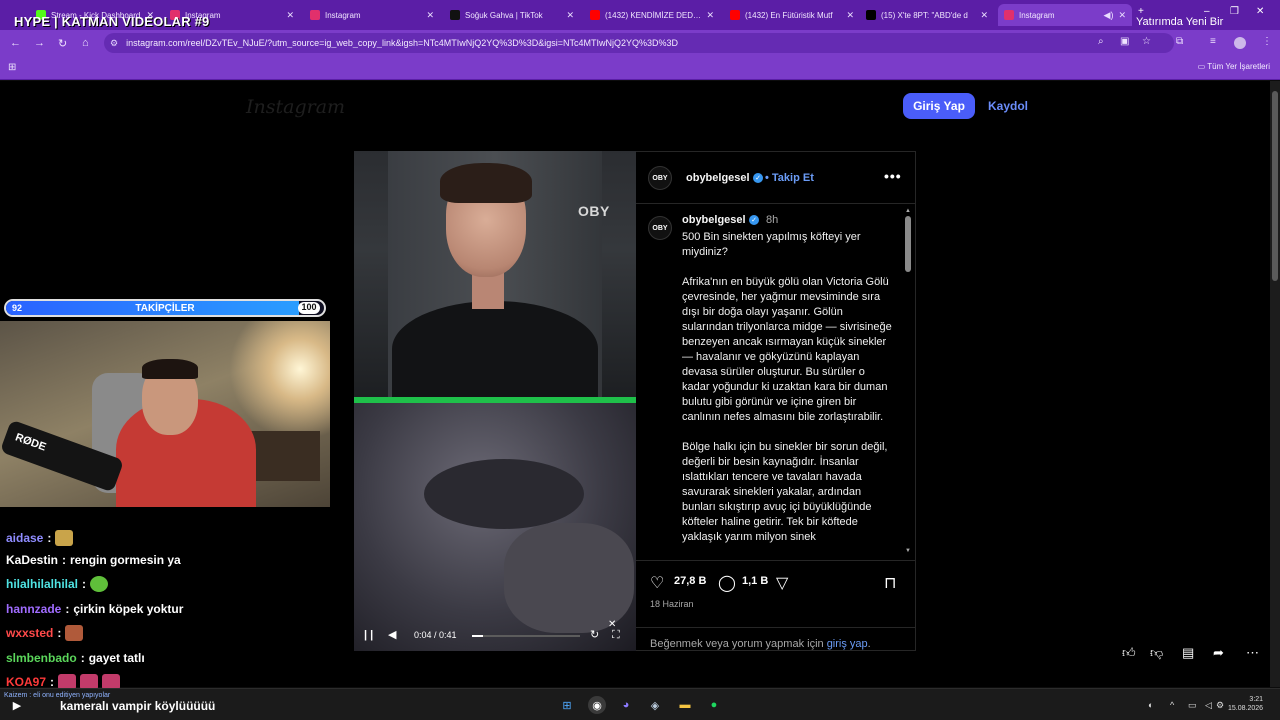  What do you see at coordinates (714, 220) in the screenshot?
I see `caption-username: obybelgesel` at bounding box center [714, 220].